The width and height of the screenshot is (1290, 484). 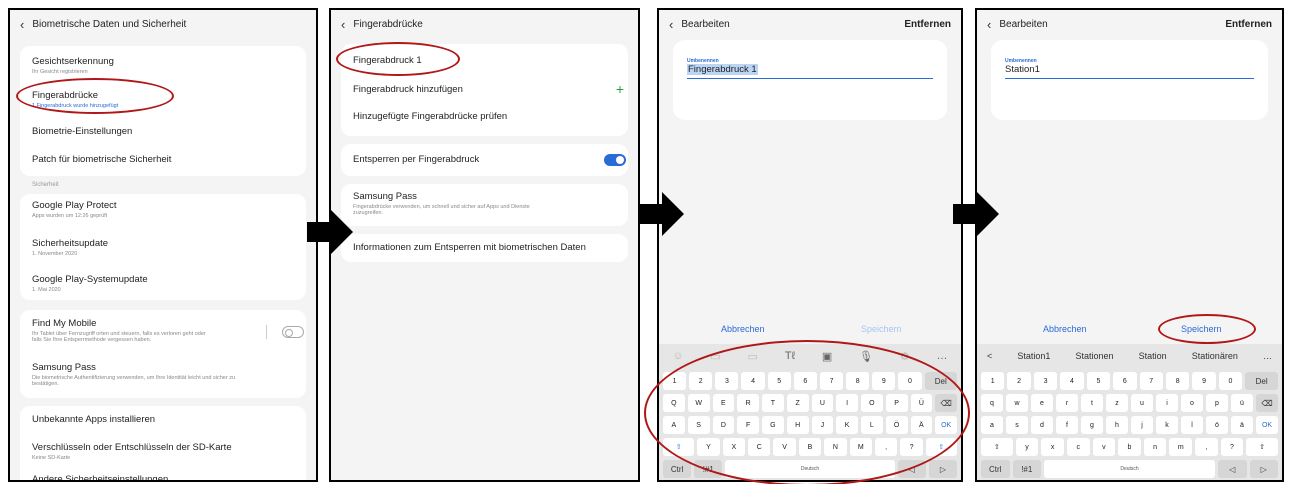 What do you see at coordinates (748, 425) in the screenshot?
I see `key: F` at bounding box center [748, 425].